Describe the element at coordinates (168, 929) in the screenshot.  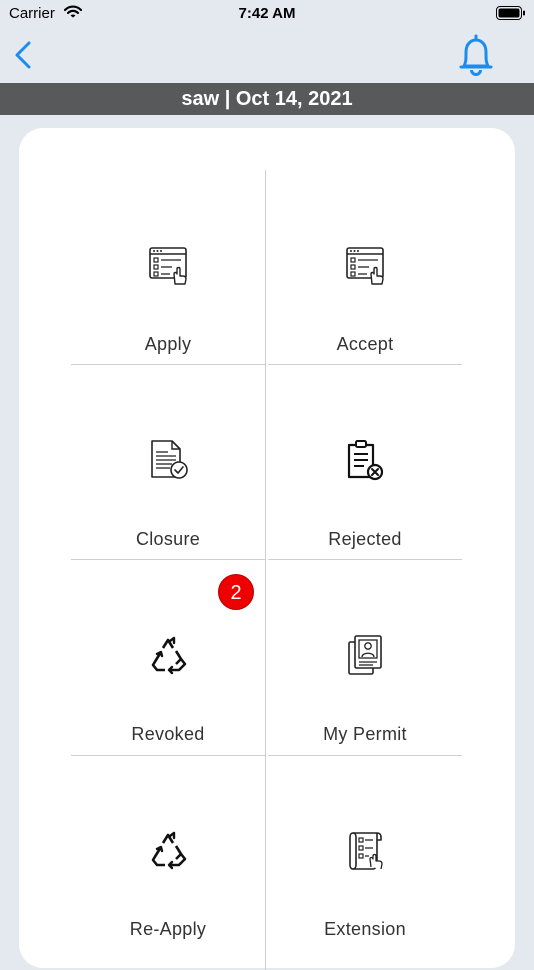
I see `menu-item-label: Re-Apply` at that location.